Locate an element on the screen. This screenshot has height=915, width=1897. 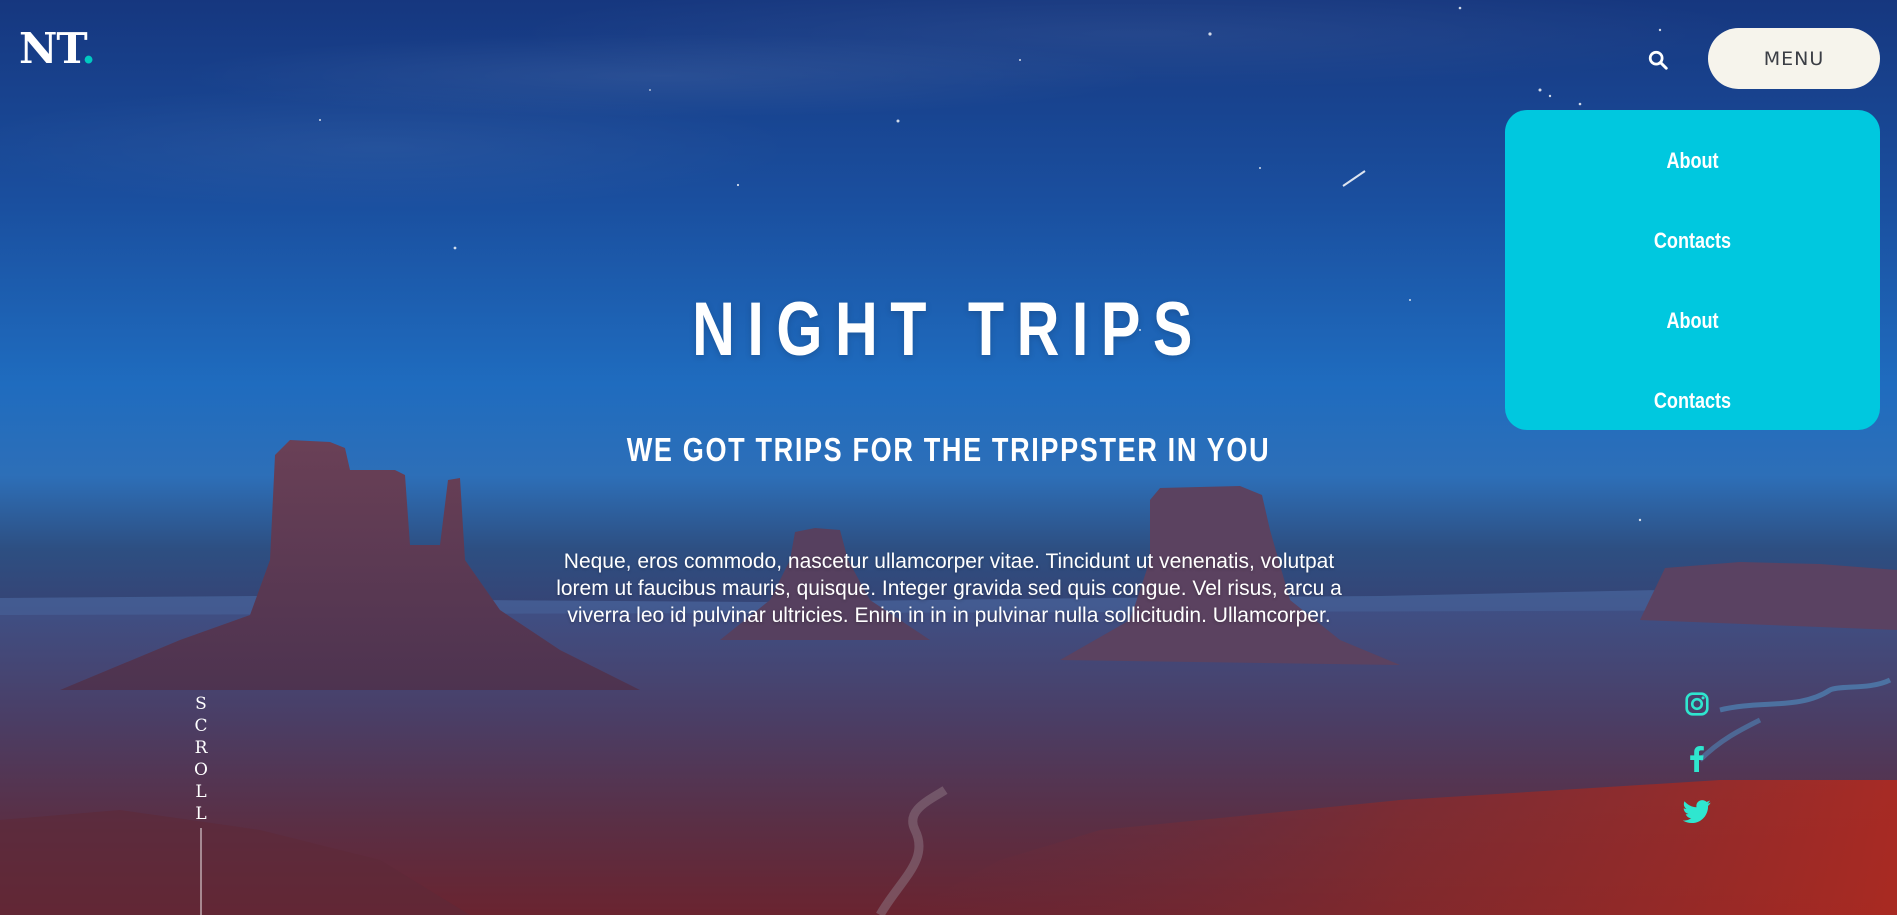
search-button is located at coordinates (1658, 60).